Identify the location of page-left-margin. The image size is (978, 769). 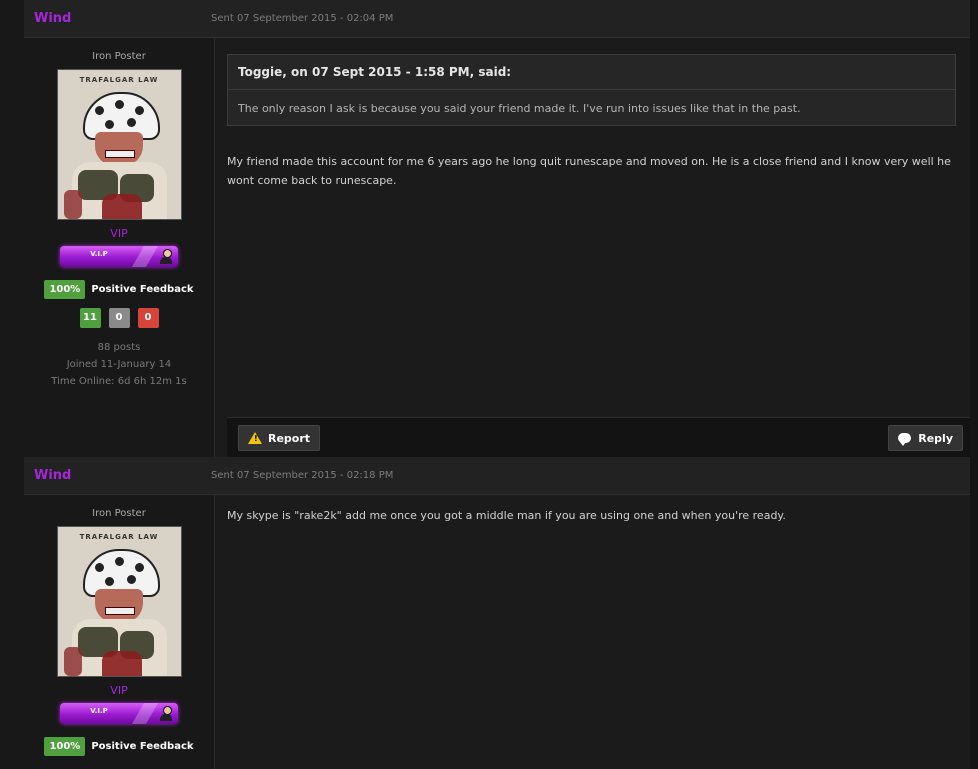
(12, 384).